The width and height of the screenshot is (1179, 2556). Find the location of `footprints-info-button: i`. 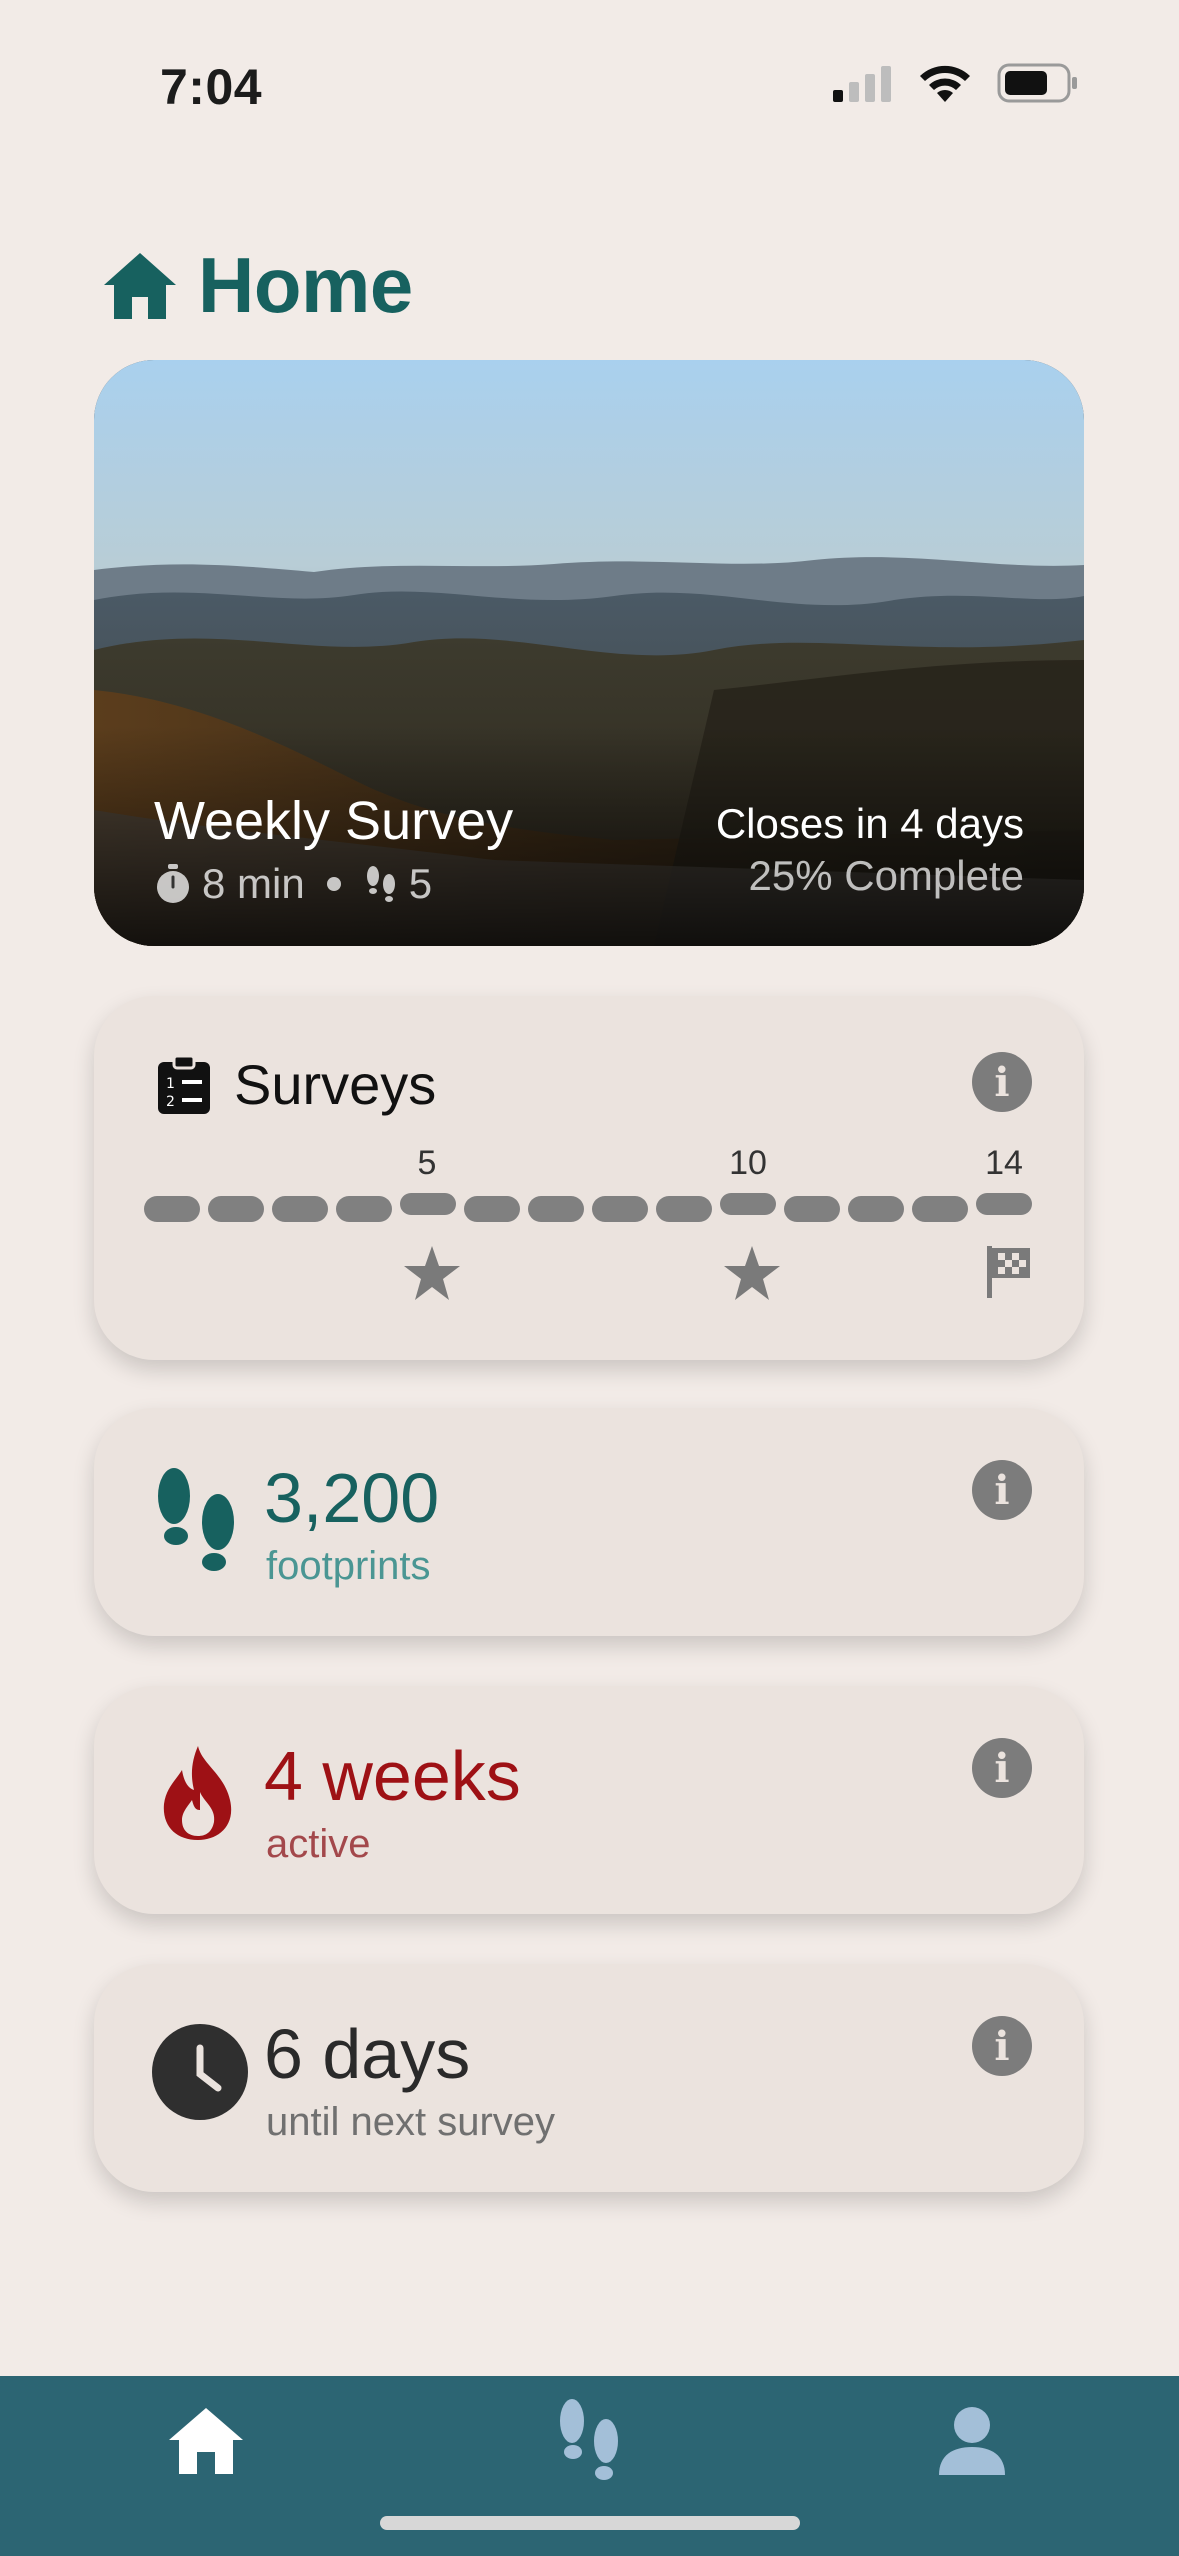

footprints-info-button: i is located at coordinates (1002, 1490).